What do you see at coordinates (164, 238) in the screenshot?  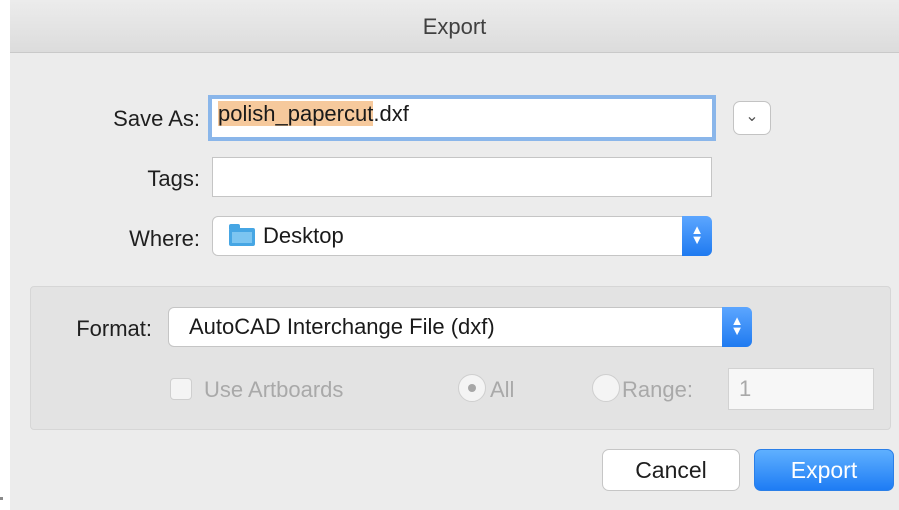 I see `where-label: Where:` at bounding box center [164, 238].